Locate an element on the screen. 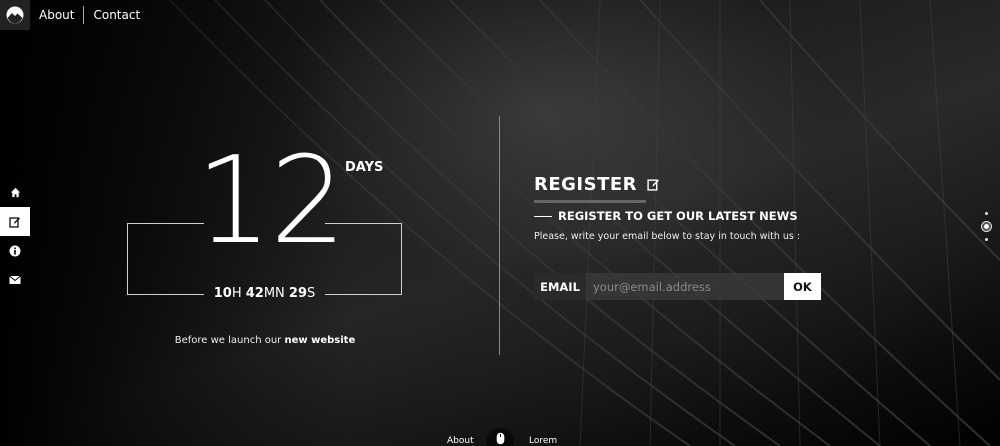  countdown-time: 10H 42MN 29S is located at coordinates (264, 293).